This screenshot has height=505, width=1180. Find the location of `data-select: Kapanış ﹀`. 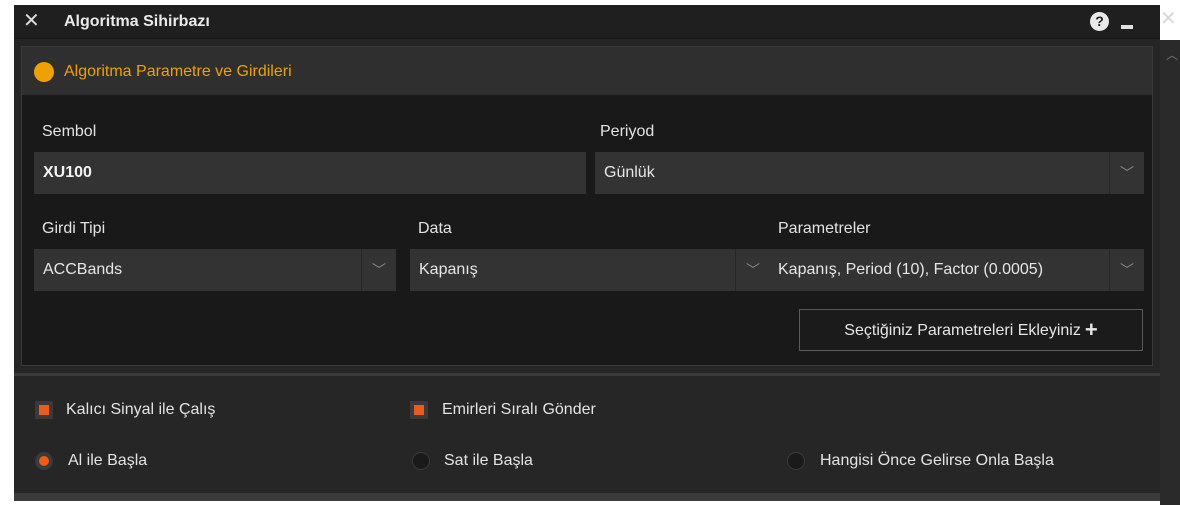

data-select: Kapanış ﹀ is located at coordinates (590, 270).